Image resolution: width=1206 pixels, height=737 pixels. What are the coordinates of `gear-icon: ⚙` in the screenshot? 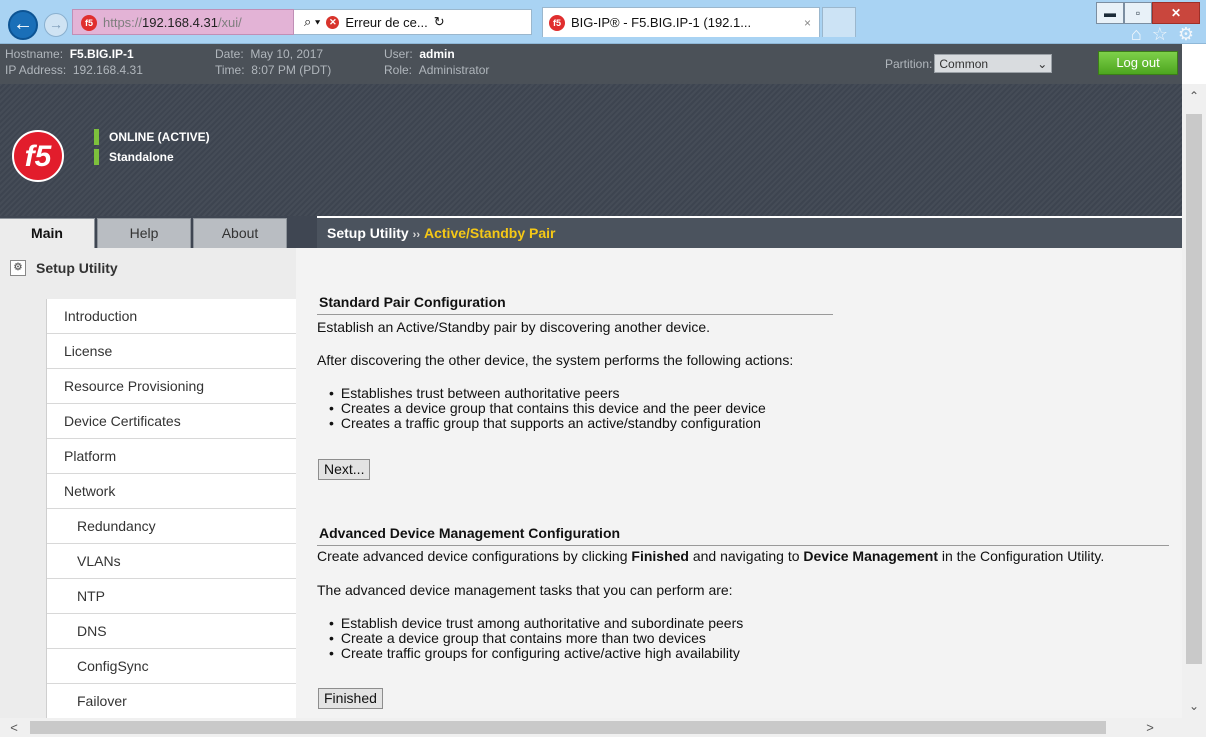 It's located at (1186, 34).